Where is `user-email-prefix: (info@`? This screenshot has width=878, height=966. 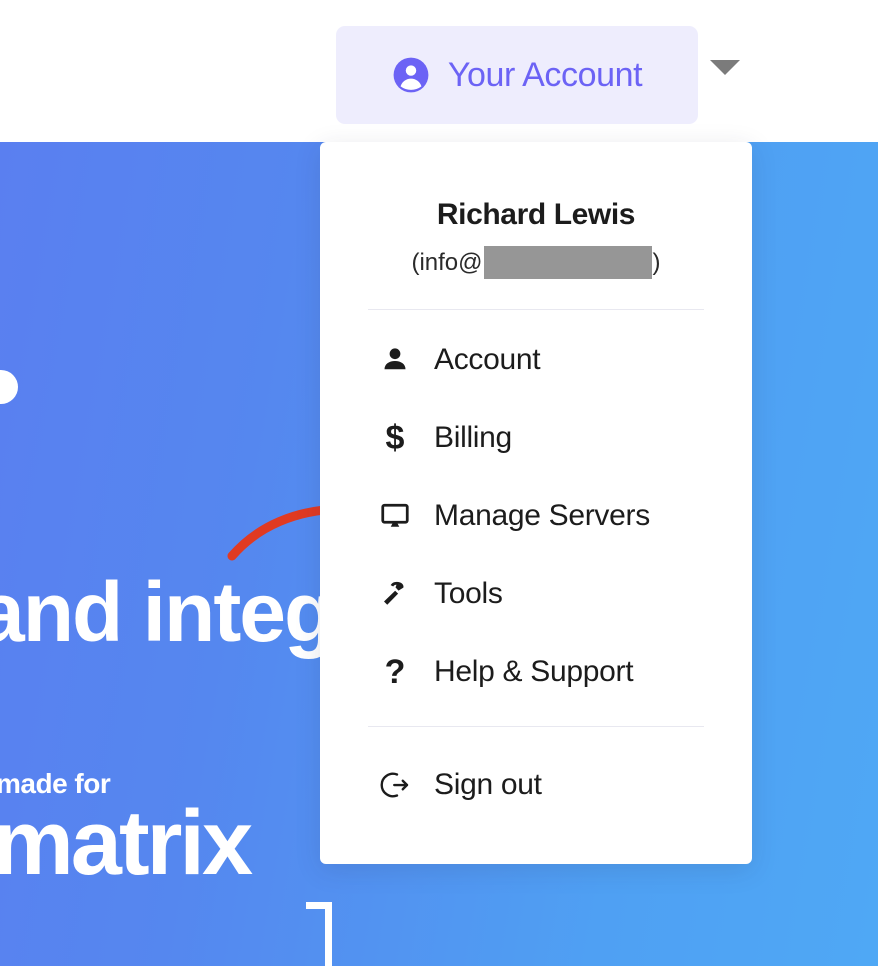
user-email-prefix: (info@ is located at coordinates (447, 262).